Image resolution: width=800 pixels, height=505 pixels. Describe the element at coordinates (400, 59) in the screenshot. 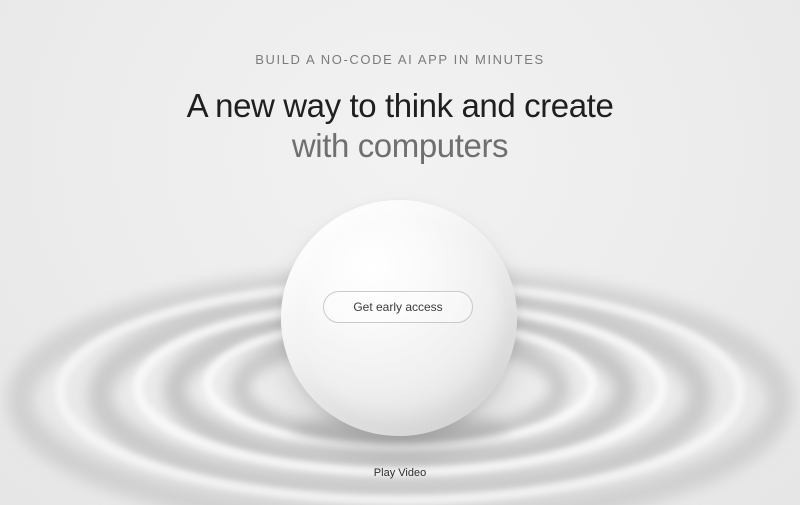

I see `eyebrow-tagline: BUILD A NO-CODE AI APP IN MINUTES` at that location.